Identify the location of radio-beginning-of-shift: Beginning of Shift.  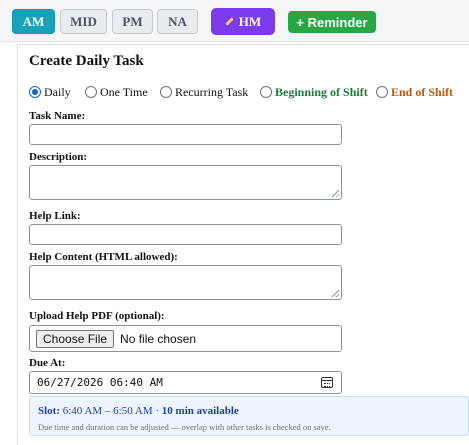
(318, 92).